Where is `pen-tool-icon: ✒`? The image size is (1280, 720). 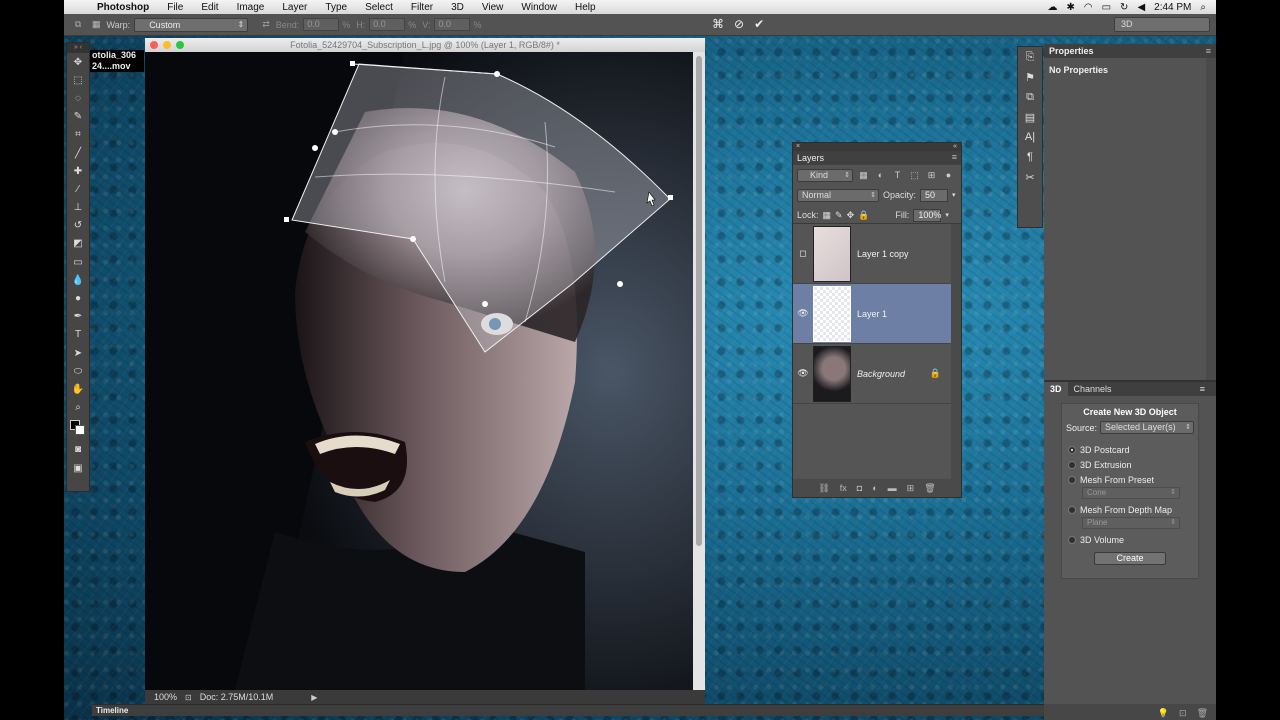
pen-tool-icon: ✒ is located at coordinates (78, 317).